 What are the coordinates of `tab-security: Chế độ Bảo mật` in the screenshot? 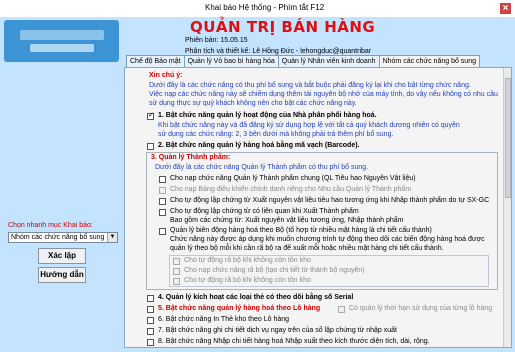 It's located at (155, 61).